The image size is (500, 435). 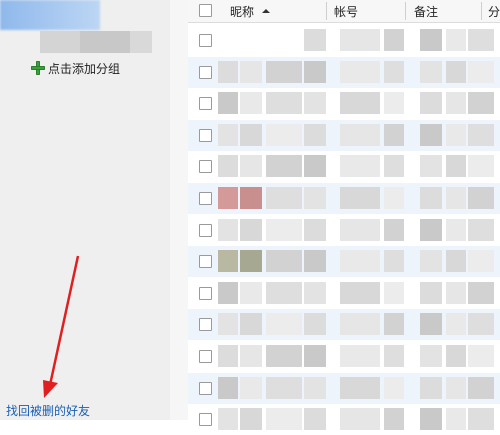 I want to click on column-header-nickname: 昵称, so click(x=242, y=11).